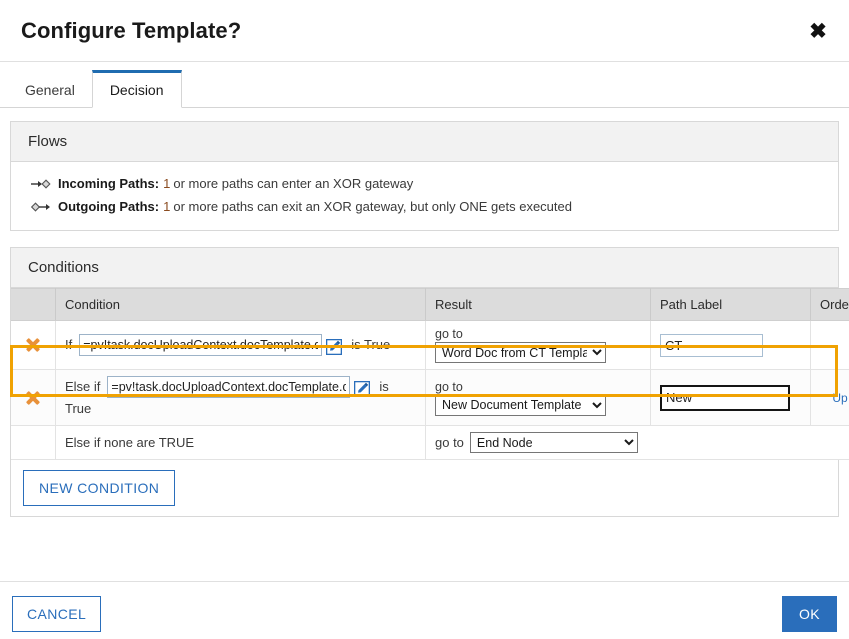  I want to click on conditions-table-head: Condition Result Path Label Order, so click(430, 304).